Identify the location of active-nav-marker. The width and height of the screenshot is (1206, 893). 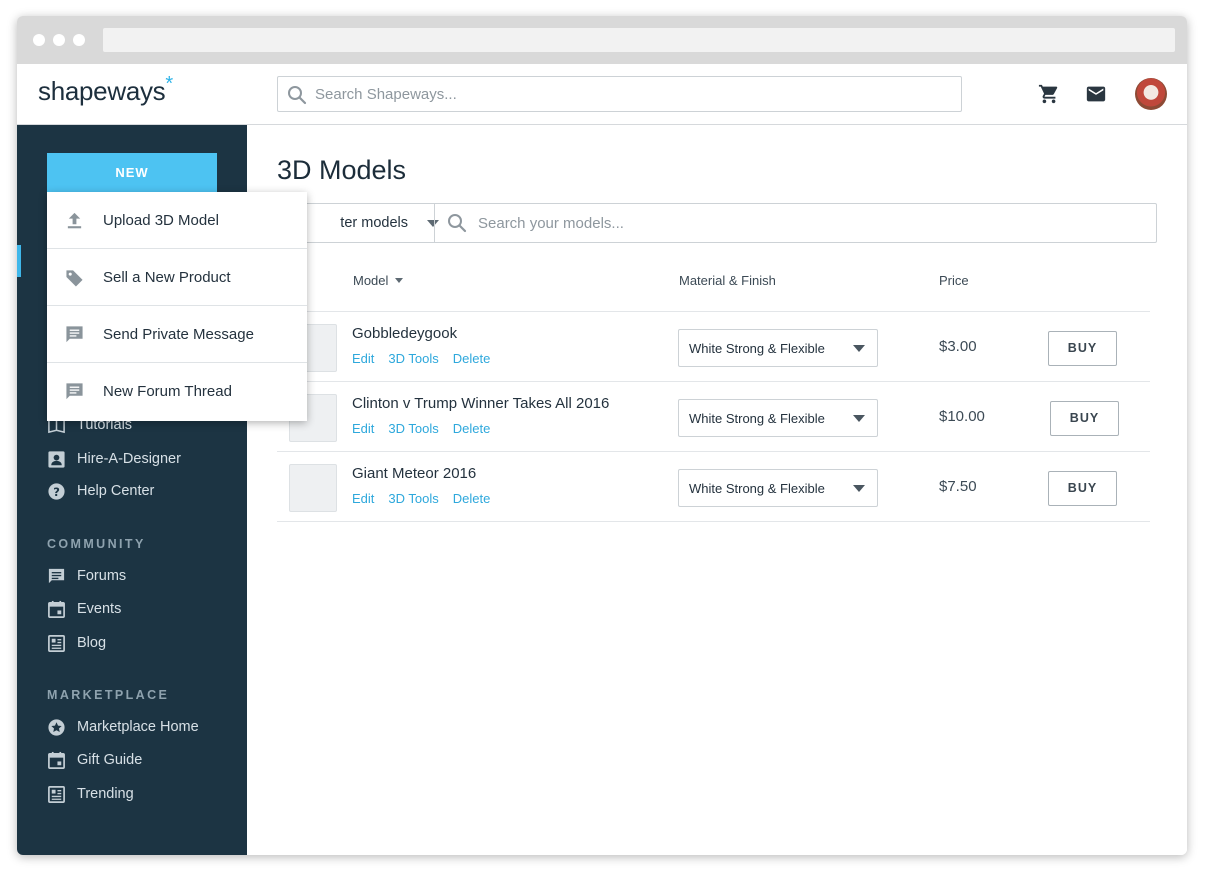
(19, 261).